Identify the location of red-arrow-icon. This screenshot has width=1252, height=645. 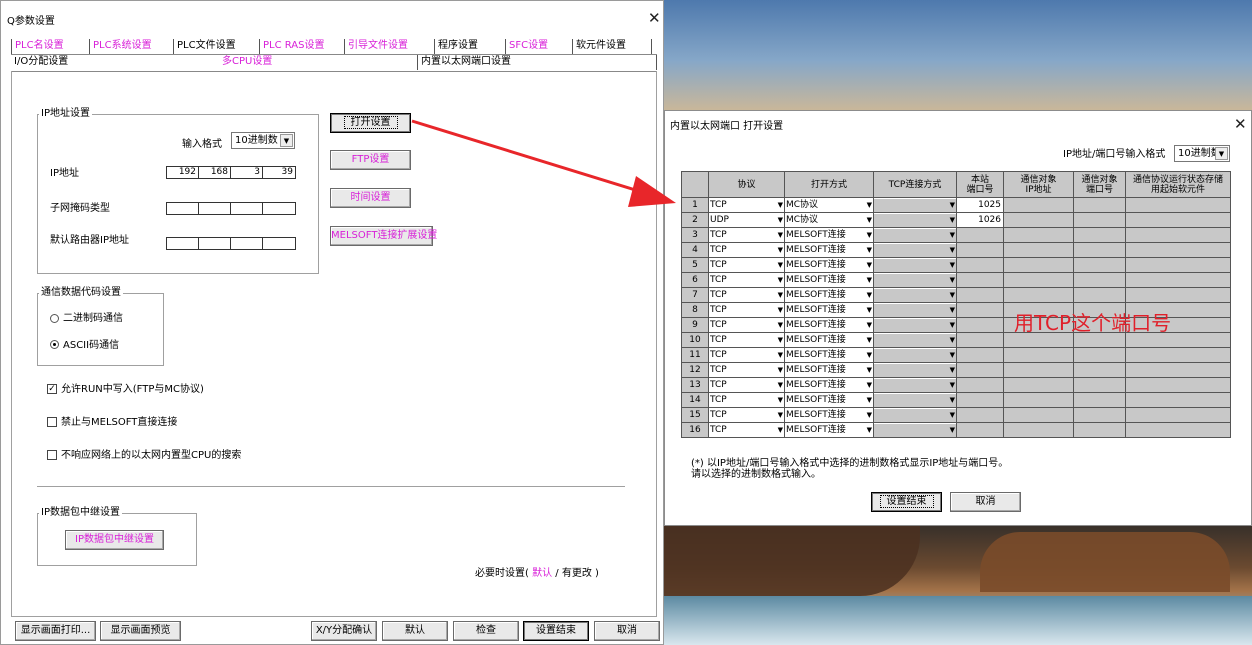
(543, 163).